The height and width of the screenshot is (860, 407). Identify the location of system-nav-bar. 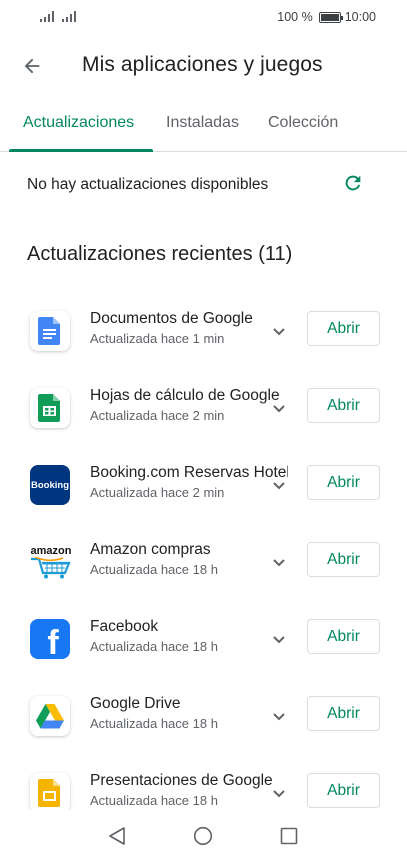
(203, 835).